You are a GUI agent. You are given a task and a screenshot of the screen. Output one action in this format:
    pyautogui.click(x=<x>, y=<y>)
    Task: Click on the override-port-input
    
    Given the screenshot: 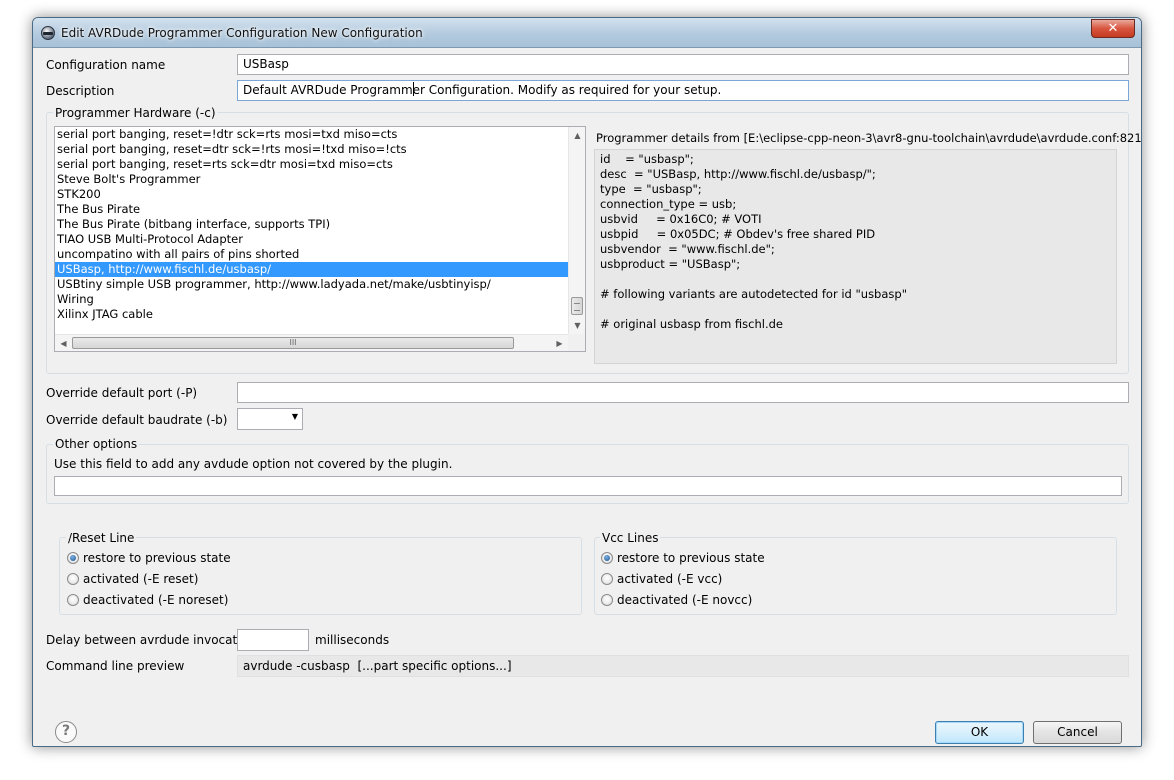 What is the action you would take?
    pyautogui.click(x=683, y=392)
    